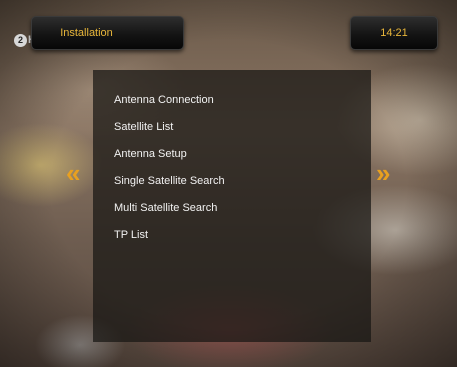  I want to click on menu-title-bar: Installation, so click(107, 33).